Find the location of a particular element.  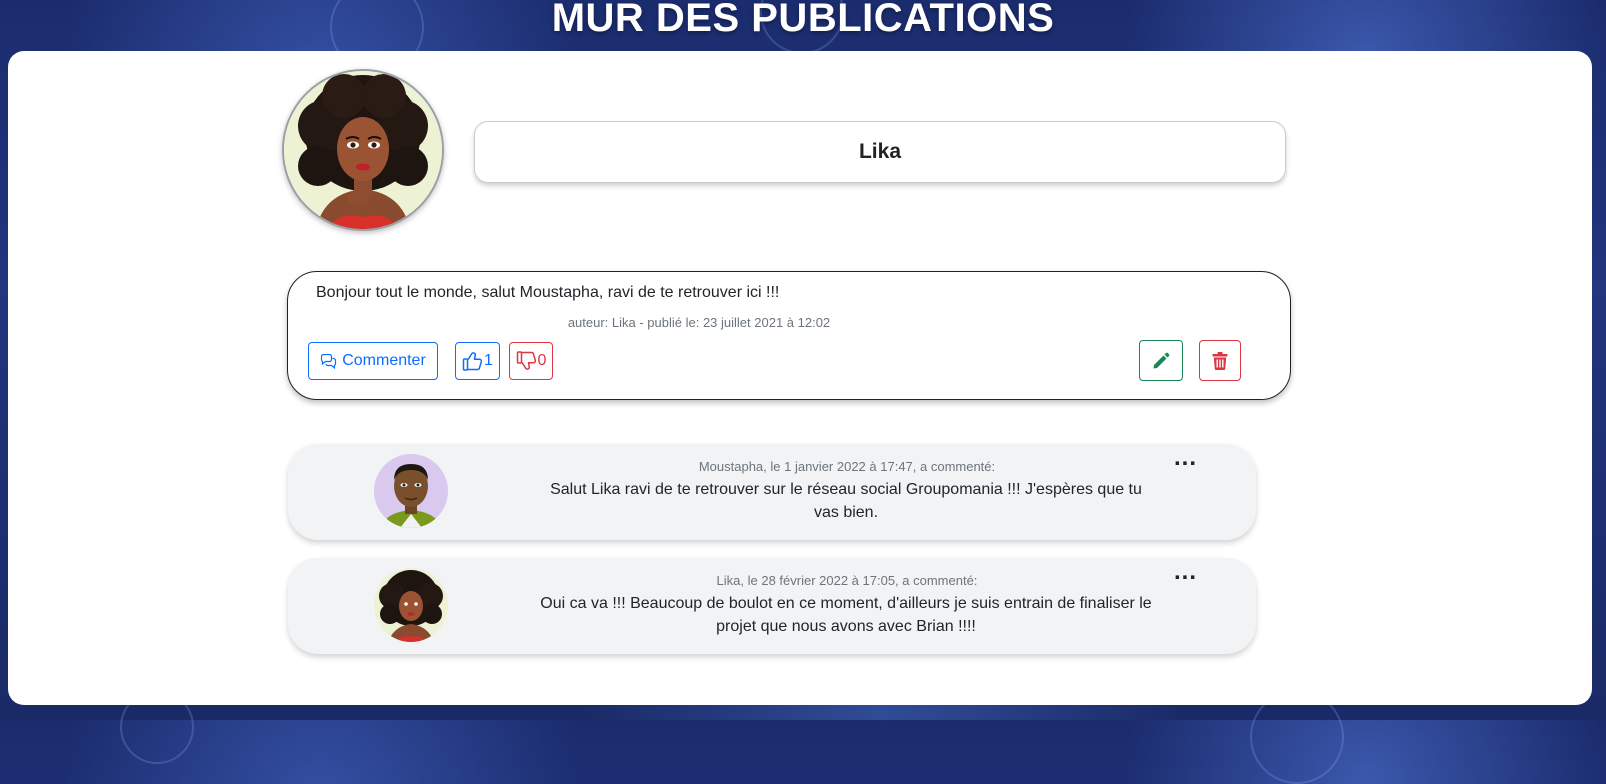

profile-avatar is located at coordinates (363, 150).